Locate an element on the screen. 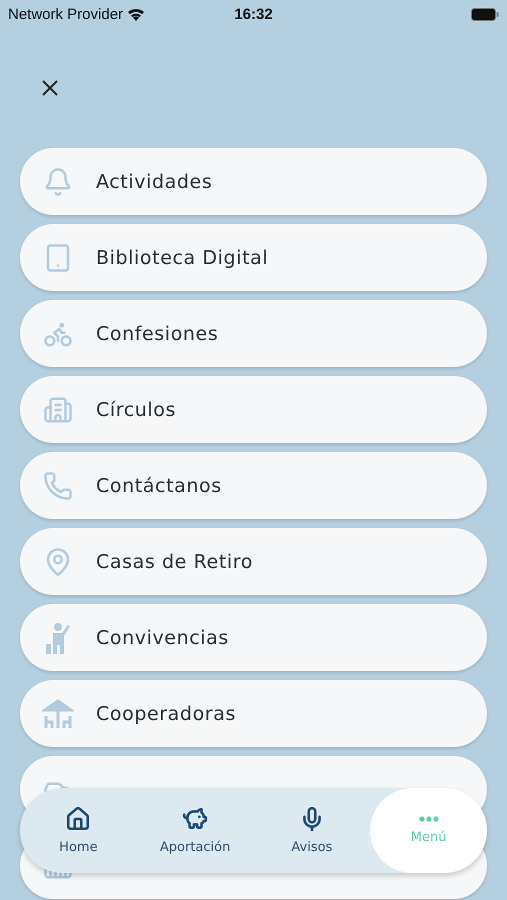 The height and width of the screenshot is (900, 507). carrier-name: Network Provider is located at coordinates (66, 14).